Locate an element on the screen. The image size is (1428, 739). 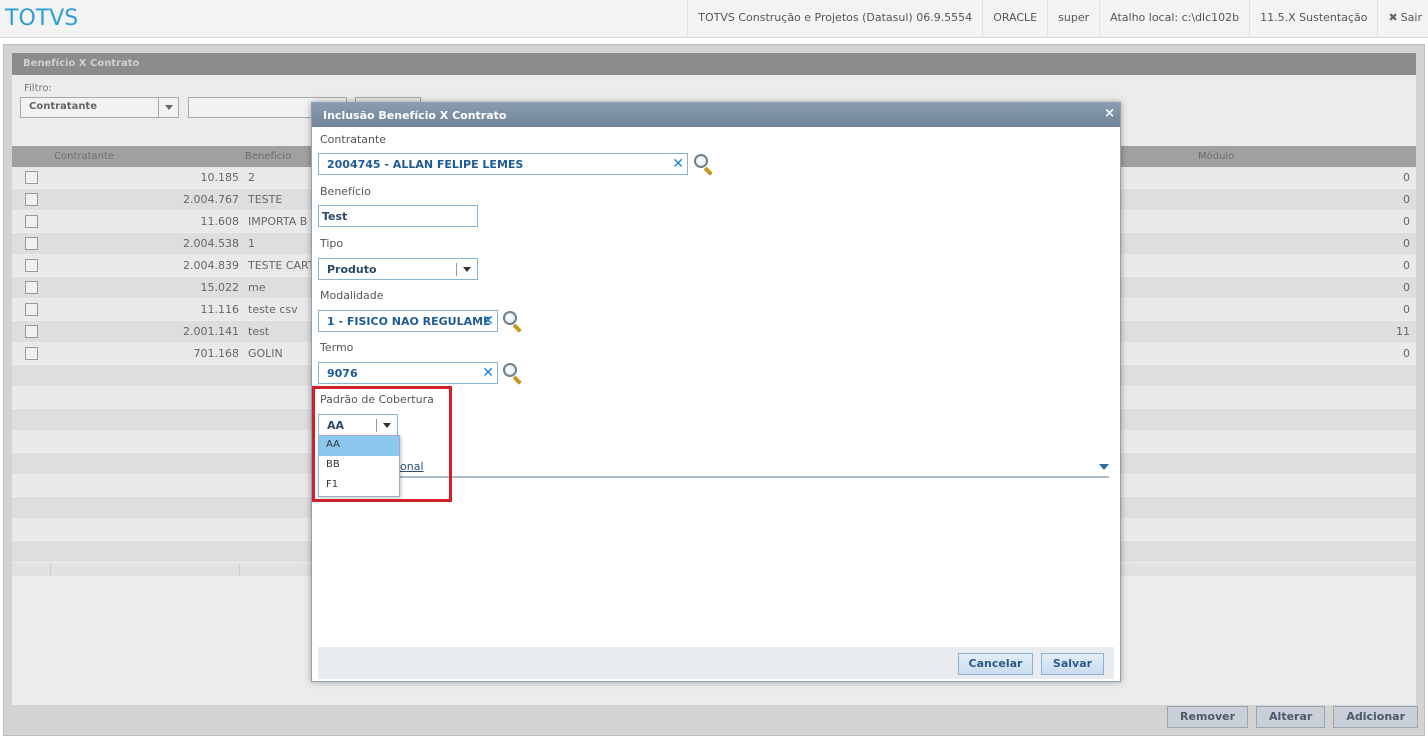
cell-beneficio: 2 is located at coordinates (251, 177).